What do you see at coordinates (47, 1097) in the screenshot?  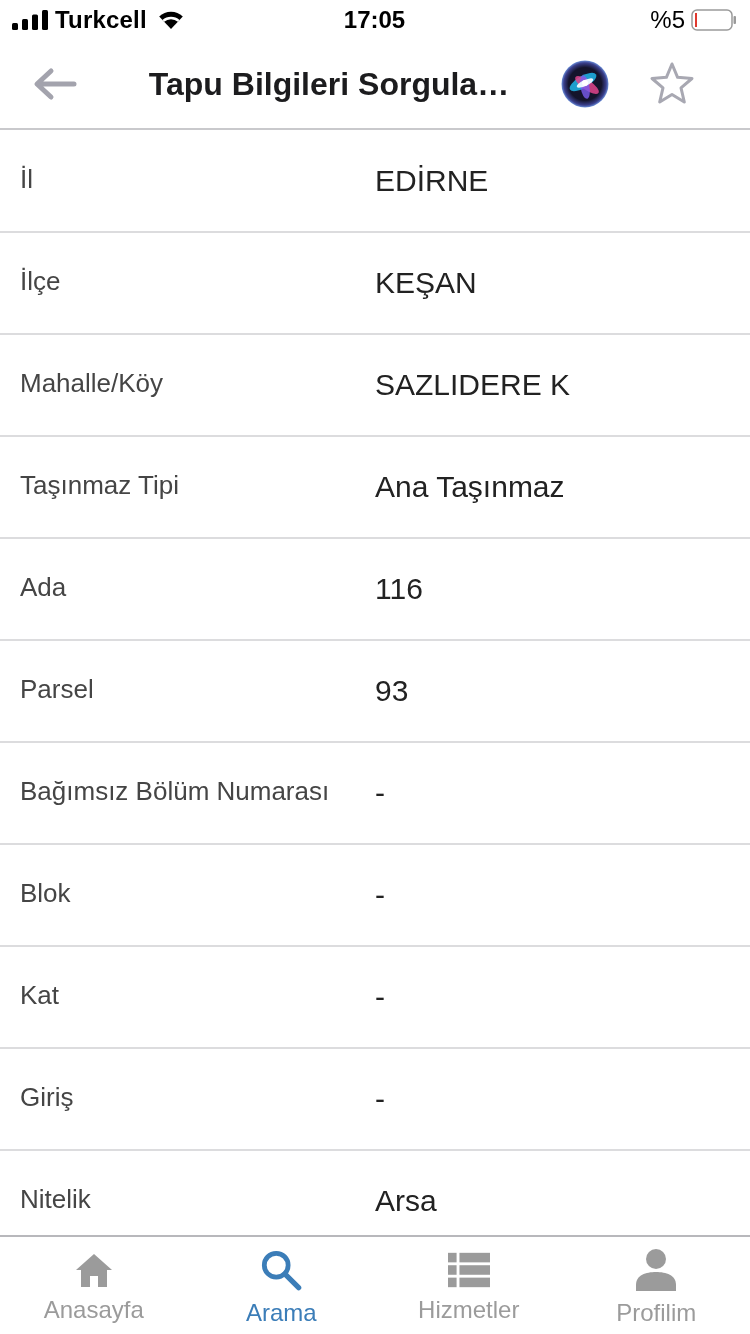 I see `field-label: Giriş` at bounding box center [47, 1097].